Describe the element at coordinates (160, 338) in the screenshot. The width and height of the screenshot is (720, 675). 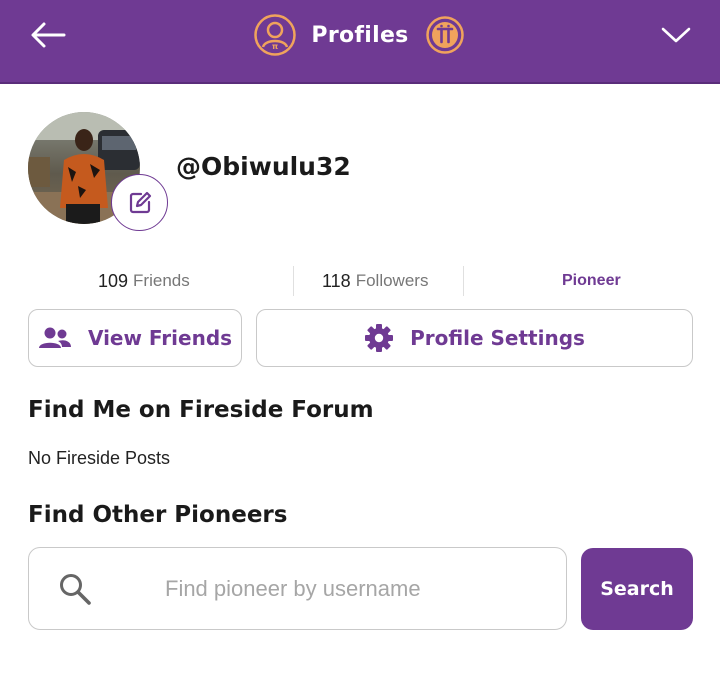
I see `view-friends-label: View Friends` at that location.